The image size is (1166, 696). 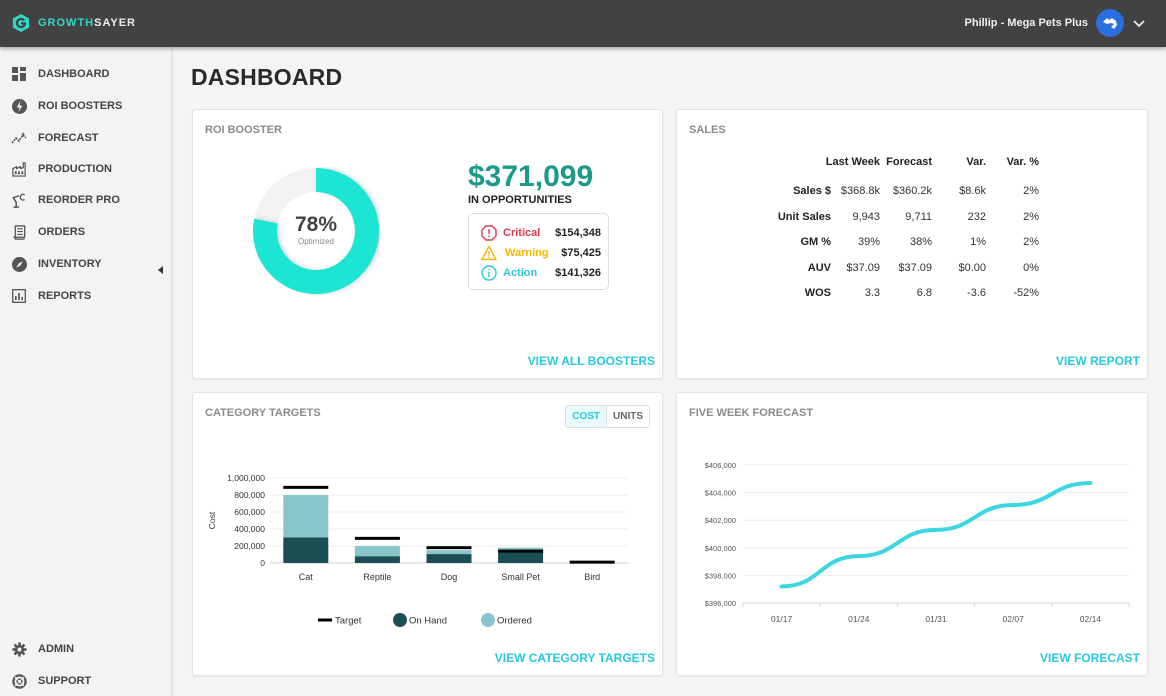 What do you see at coordinates (262, 563) in the screenshot?
I see `y-tick-label: 0` at bounding box center [262, 563].